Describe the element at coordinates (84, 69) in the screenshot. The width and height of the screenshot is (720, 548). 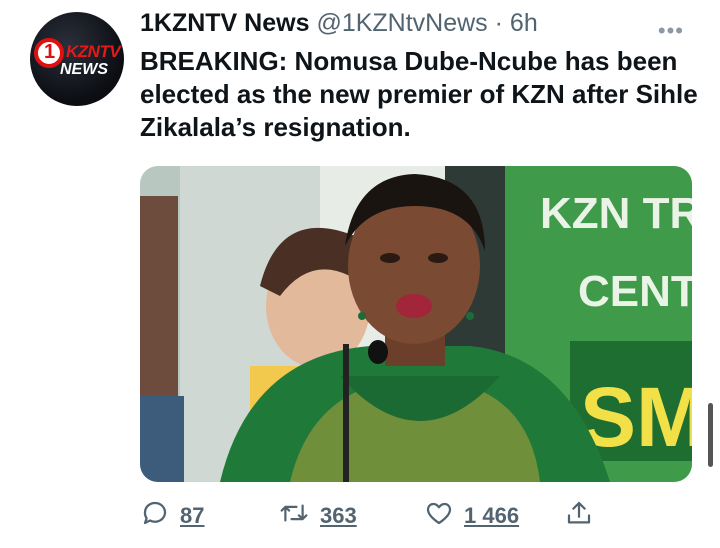
I see `avatar-logo-news: NEWS` at that location.